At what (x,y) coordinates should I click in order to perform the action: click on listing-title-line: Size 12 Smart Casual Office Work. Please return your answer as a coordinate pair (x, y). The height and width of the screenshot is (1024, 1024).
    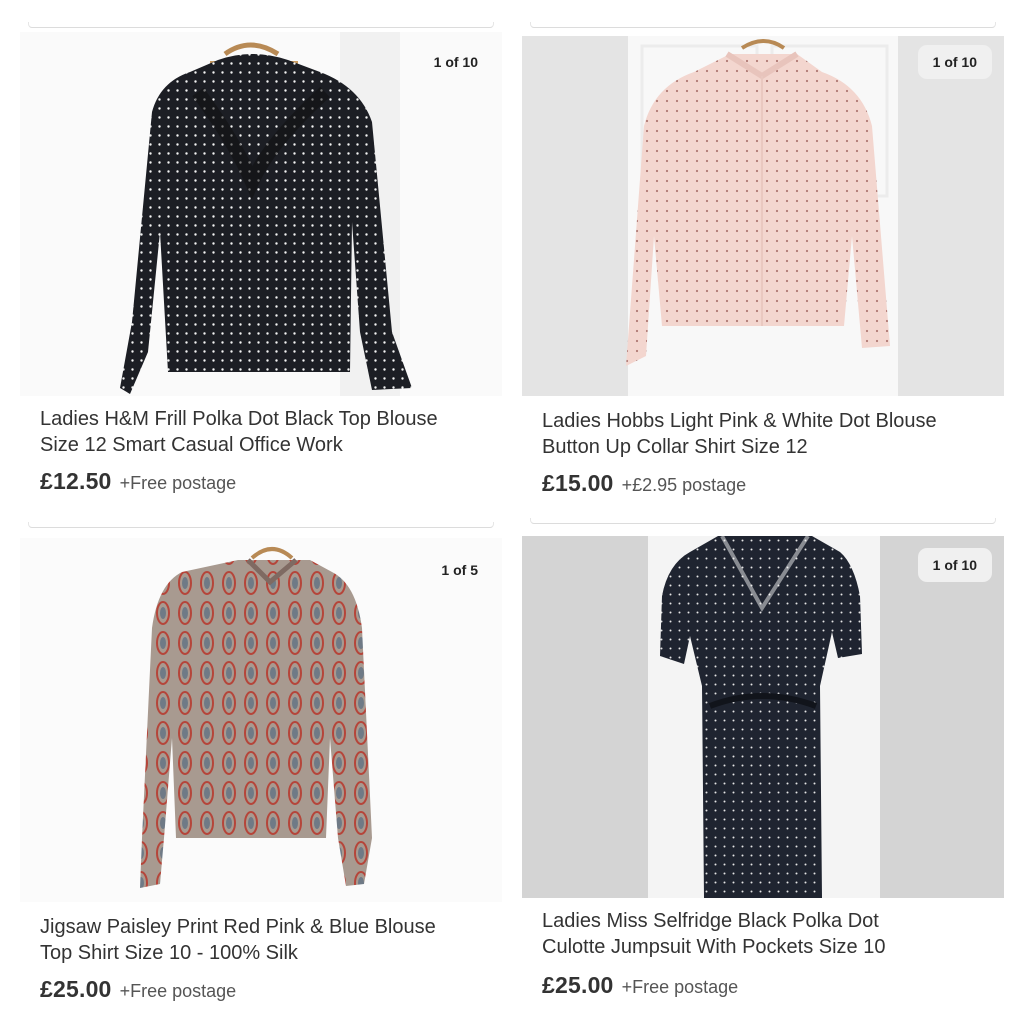
    Looking at the image, I should click on (191, 445).